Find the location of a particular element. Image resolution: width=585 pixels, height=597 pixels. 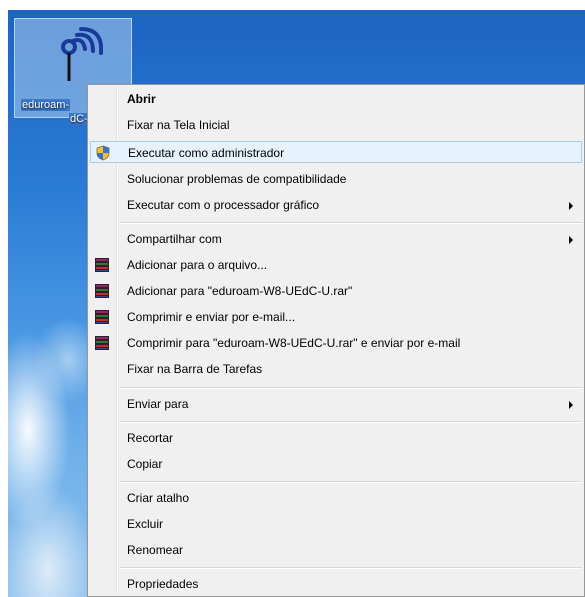

menu-item-label: Renomear is located at coordinates (155, 550).